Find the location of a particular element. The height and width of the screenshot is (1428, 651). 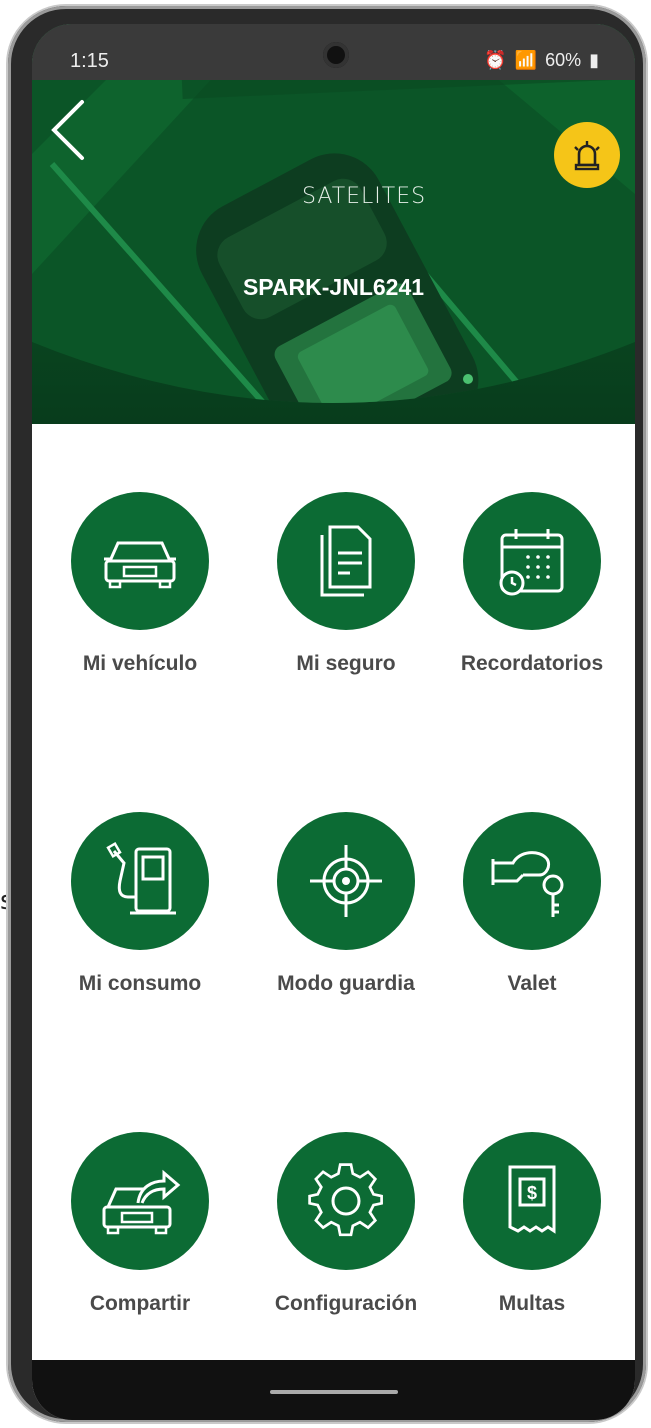

menu-item-compartir: Compartir is located at coordinates (140, 1224).